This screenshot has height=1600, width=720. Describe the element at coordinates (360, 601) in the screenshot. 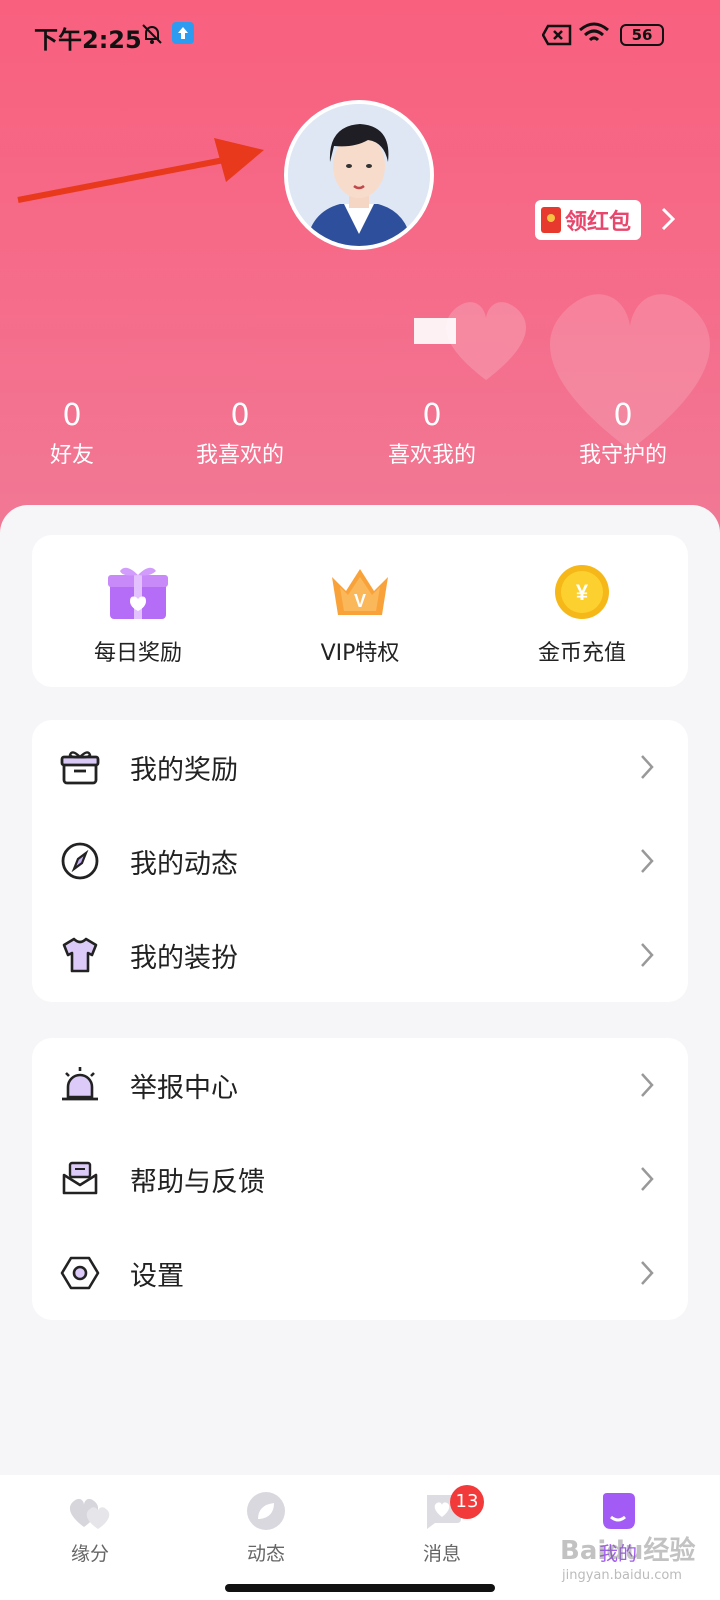

I see `svg-text: V` at that location.